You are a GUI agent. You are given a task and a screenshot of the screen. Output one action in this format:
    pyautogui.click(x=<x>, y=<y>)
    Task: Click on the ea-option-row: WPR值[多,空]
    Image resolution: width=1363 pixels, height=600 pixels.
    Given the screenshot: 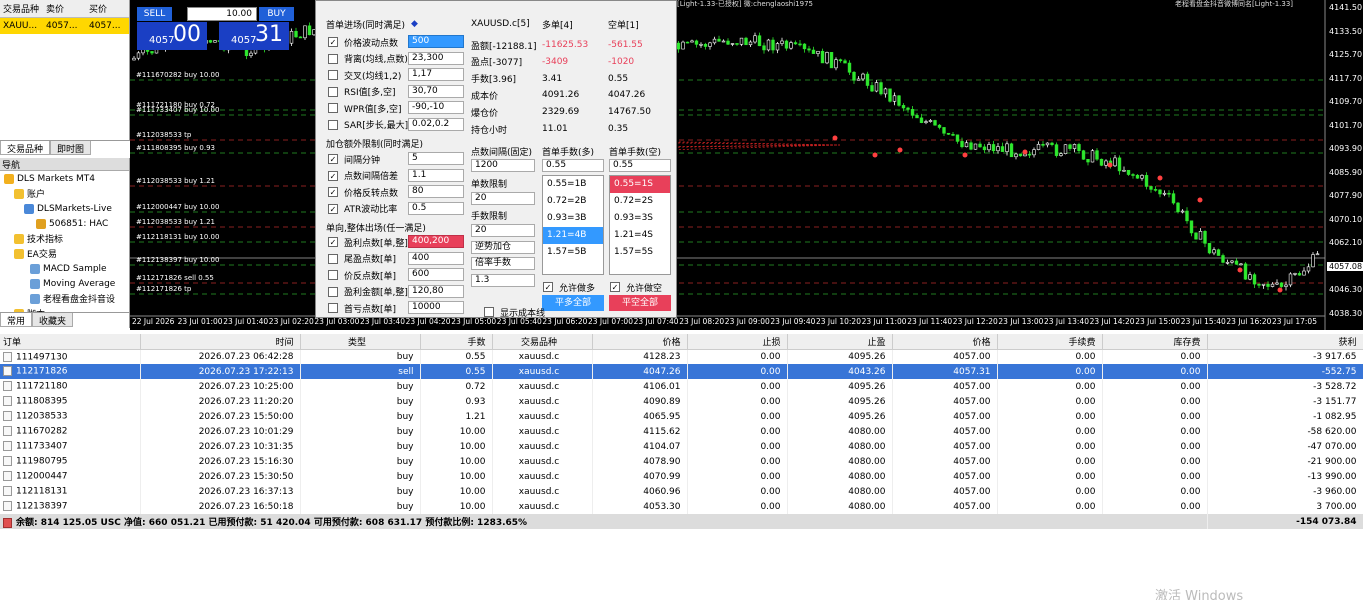 What is the action you would take?
    pyautogui.click(x=364, y=108)
    